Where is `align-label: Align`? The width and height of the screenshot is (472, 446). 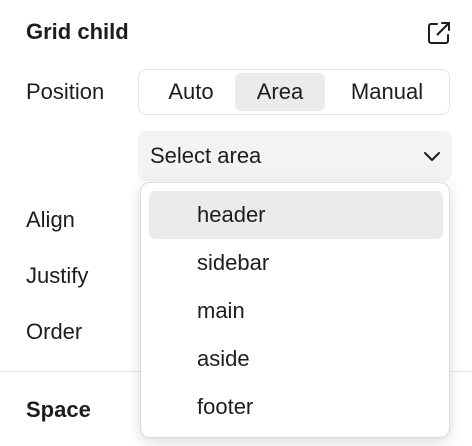 align-label: Align is located at coordinates (50, 219).